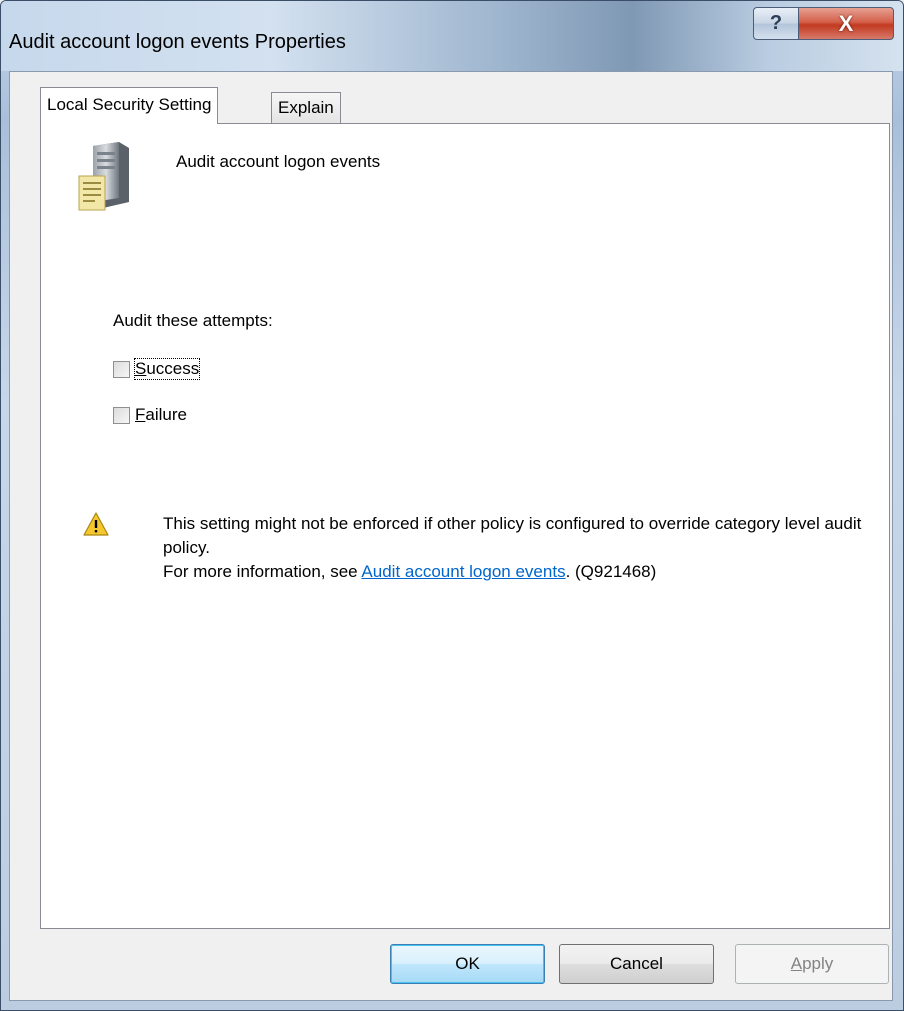  Describe the element at coordinates (177, 42) in the screenshot. I see `window-title: Audit account logon events Properties` at that location.